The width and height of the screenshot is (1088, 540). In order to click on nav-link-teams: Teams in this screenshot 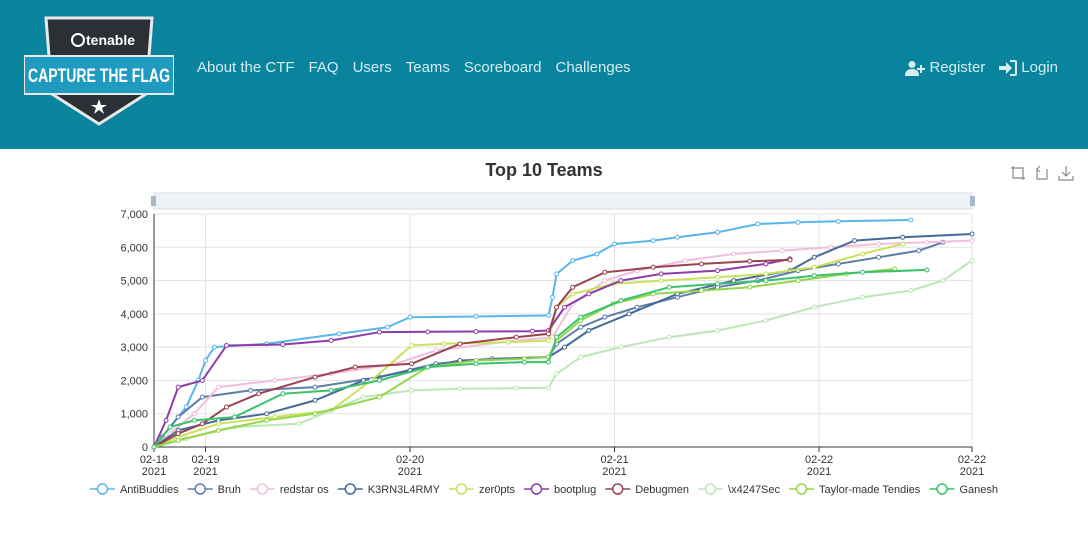, I will do `click(428, 68)`.